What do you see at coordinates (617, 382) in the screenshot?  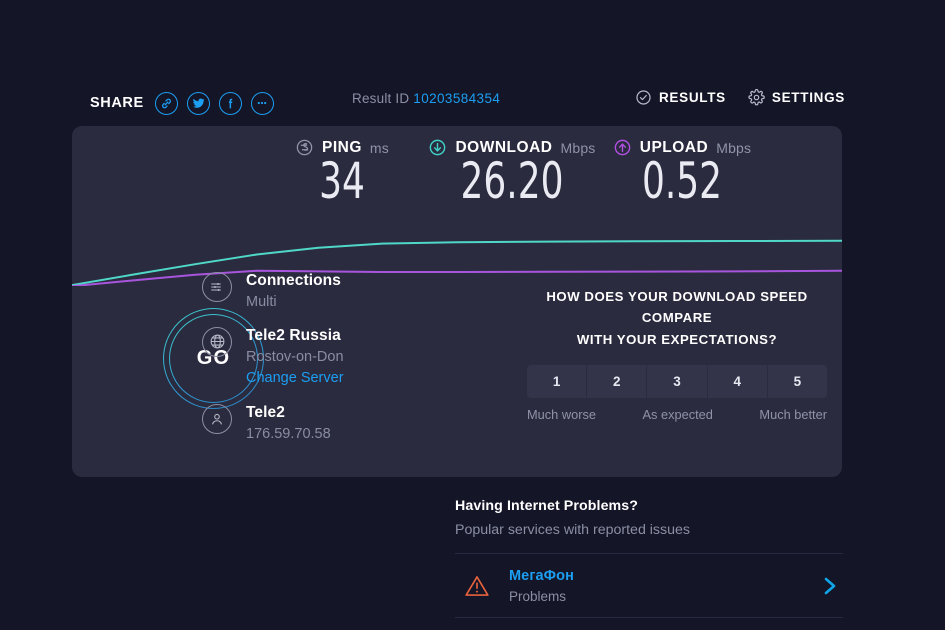 I see `rating-option-2: 2` at bounding box center [617, 382].